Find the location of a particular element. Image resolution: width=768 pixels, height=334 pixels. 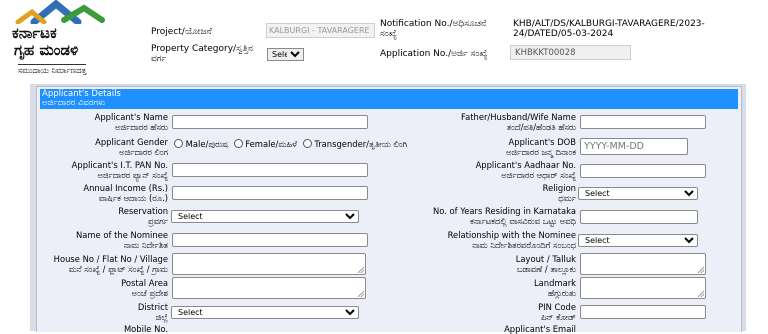

religion-select: Select is located at coordinates (638, 193).